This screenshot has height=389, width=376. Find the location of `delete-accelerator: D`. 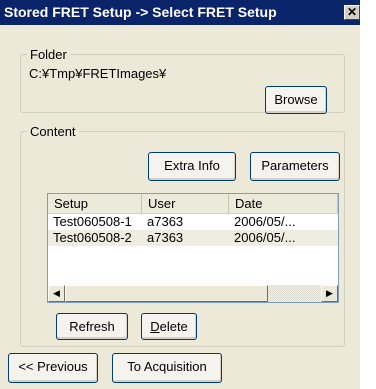

delete-accelerator: D is located at coordinates (155, 326).